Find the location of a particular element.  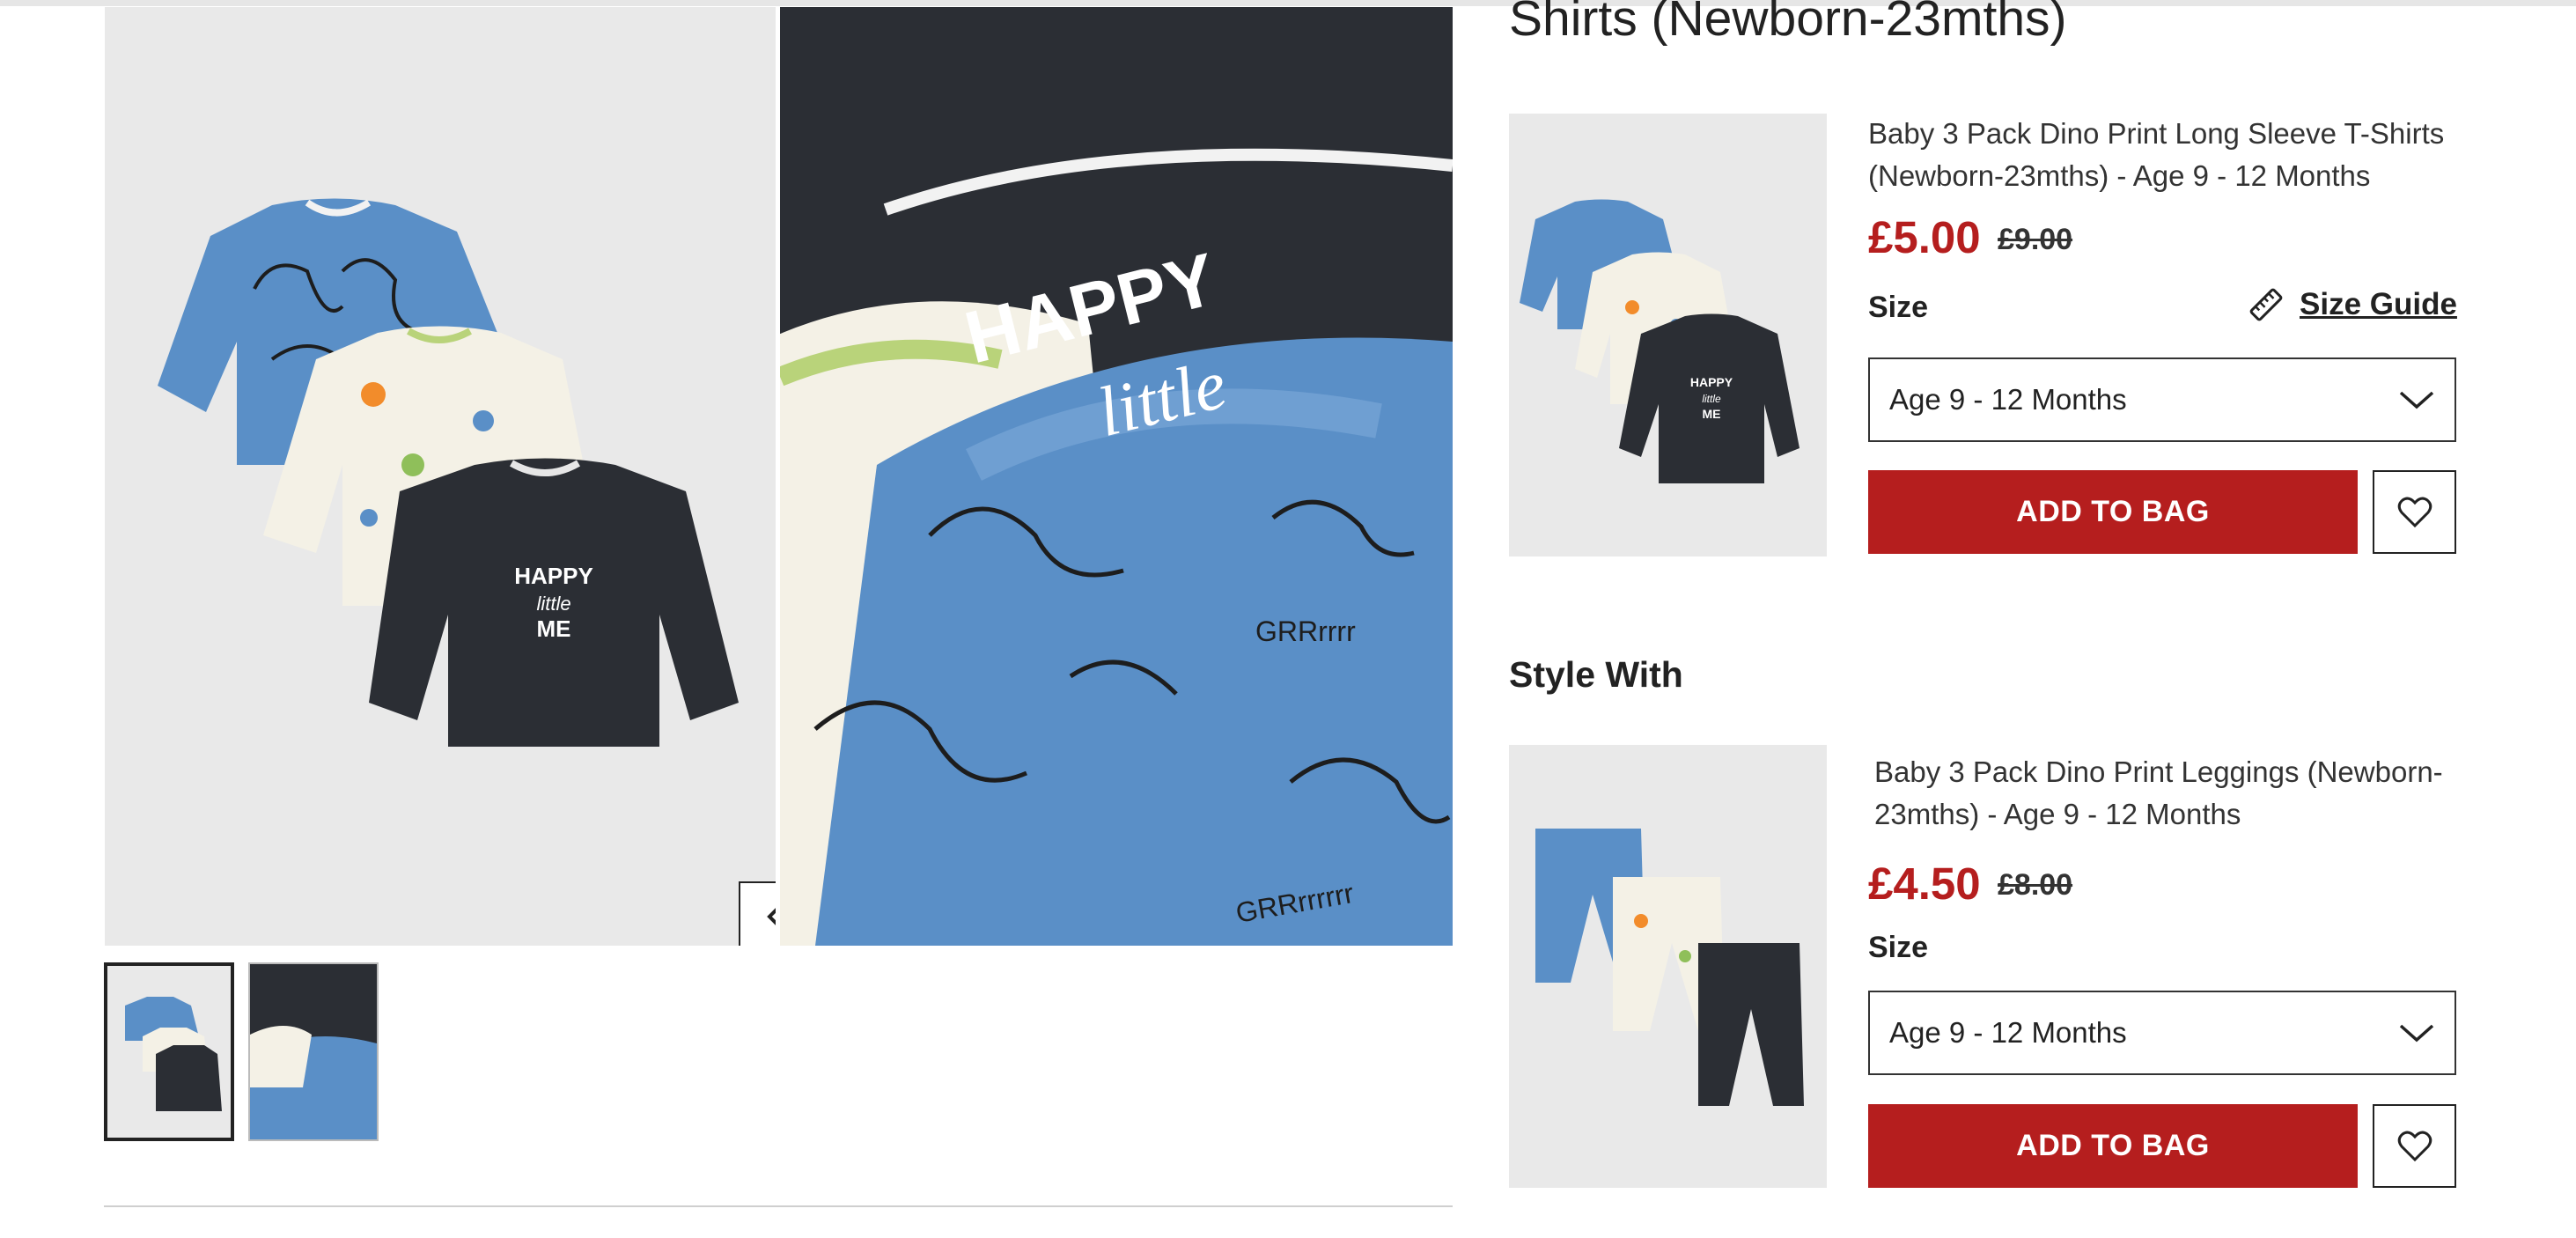

page-title: Shirts (Newborn-23mths) is located at coordinates (1788, 23).